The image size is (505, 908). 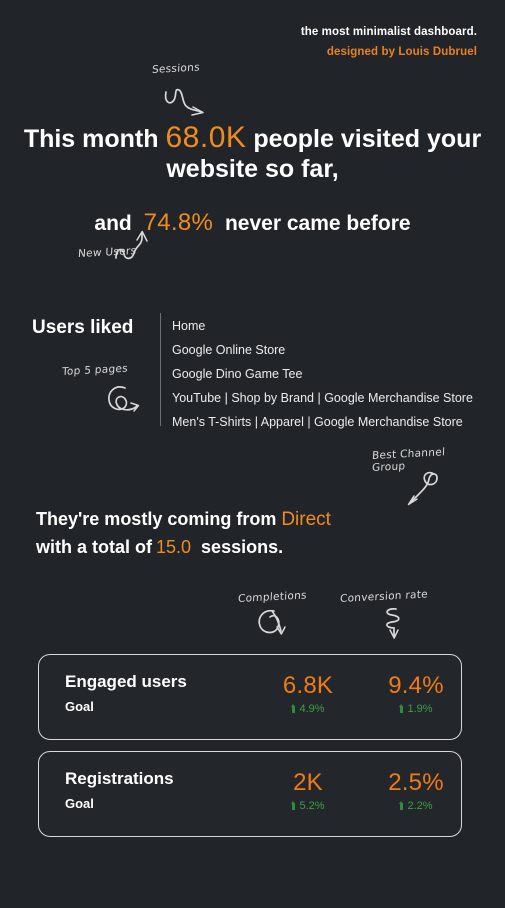 I want to click on metric-card-registrations: Registrations Goal 2K 5.2% 2.5% 2.2%, so click(x=250, y=794).